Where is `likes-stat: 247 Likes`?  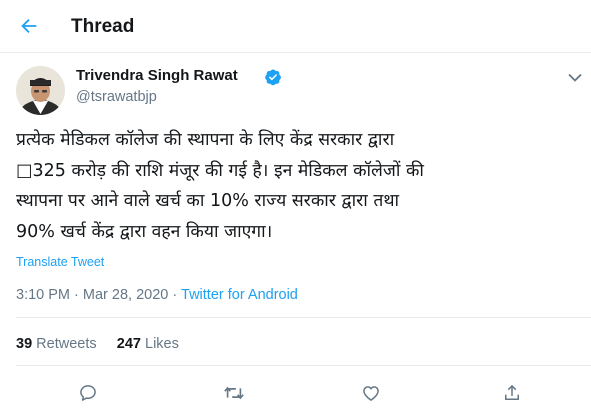
likes-stat: 247 Likes is located at coordinates (148, 344).